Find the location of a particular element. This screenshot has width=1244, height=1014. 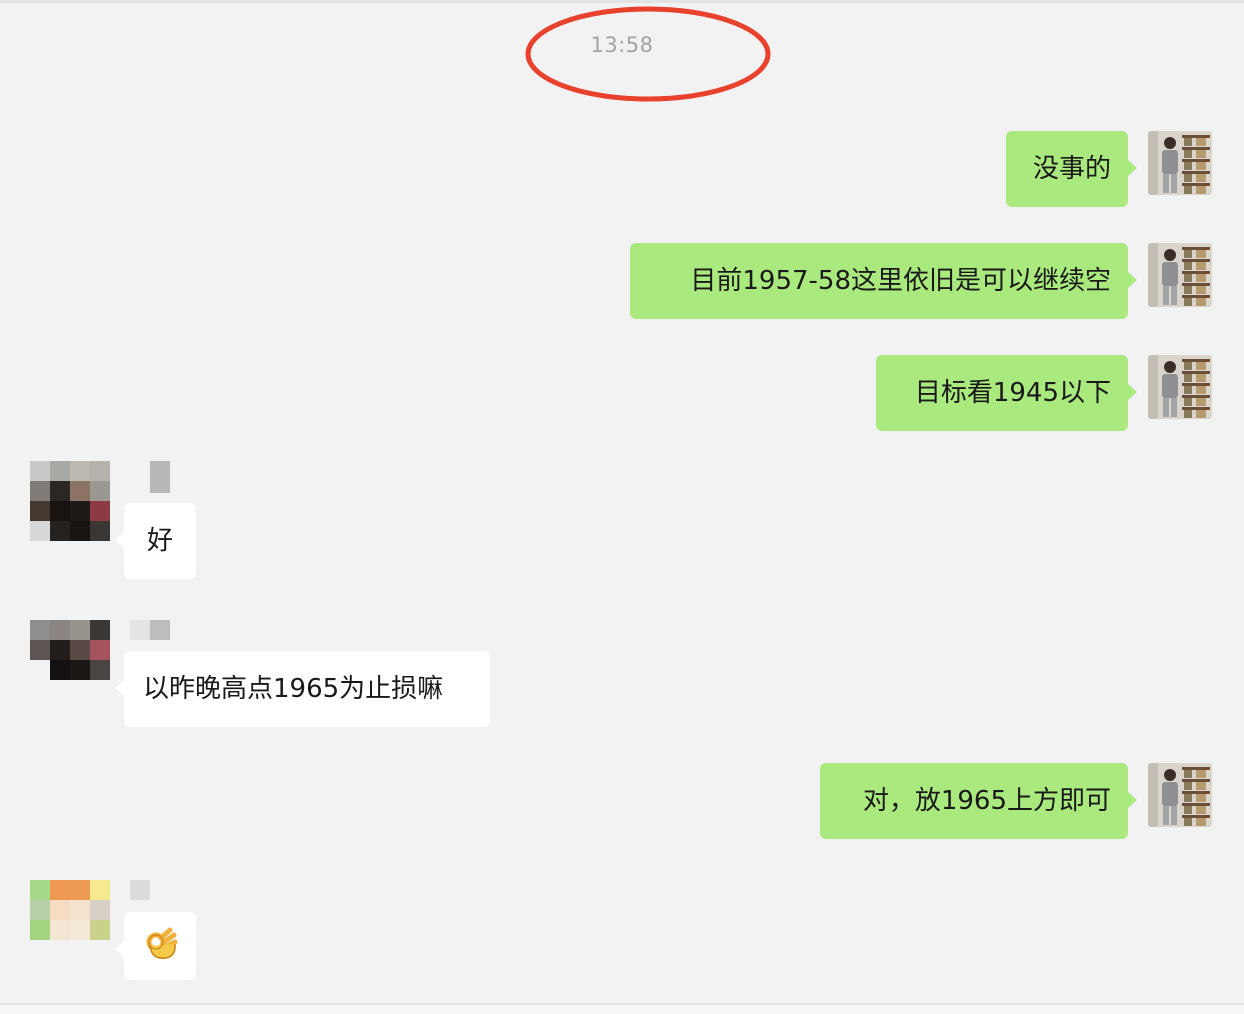

message-bubble-outgoing: 目标看1945以下 is located at coordinates (1006, 393).